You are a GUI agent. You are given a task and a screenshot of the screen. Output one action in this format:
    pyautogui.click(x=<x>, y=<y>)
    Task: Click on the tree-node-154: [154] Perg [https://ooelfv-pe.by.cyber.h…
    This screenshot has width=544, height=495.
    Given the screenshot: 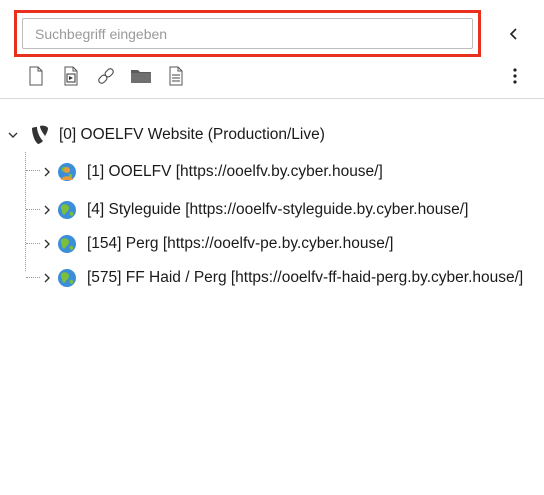 What is the action you would take?
    pyautogui.click(x=272, y=244)
    